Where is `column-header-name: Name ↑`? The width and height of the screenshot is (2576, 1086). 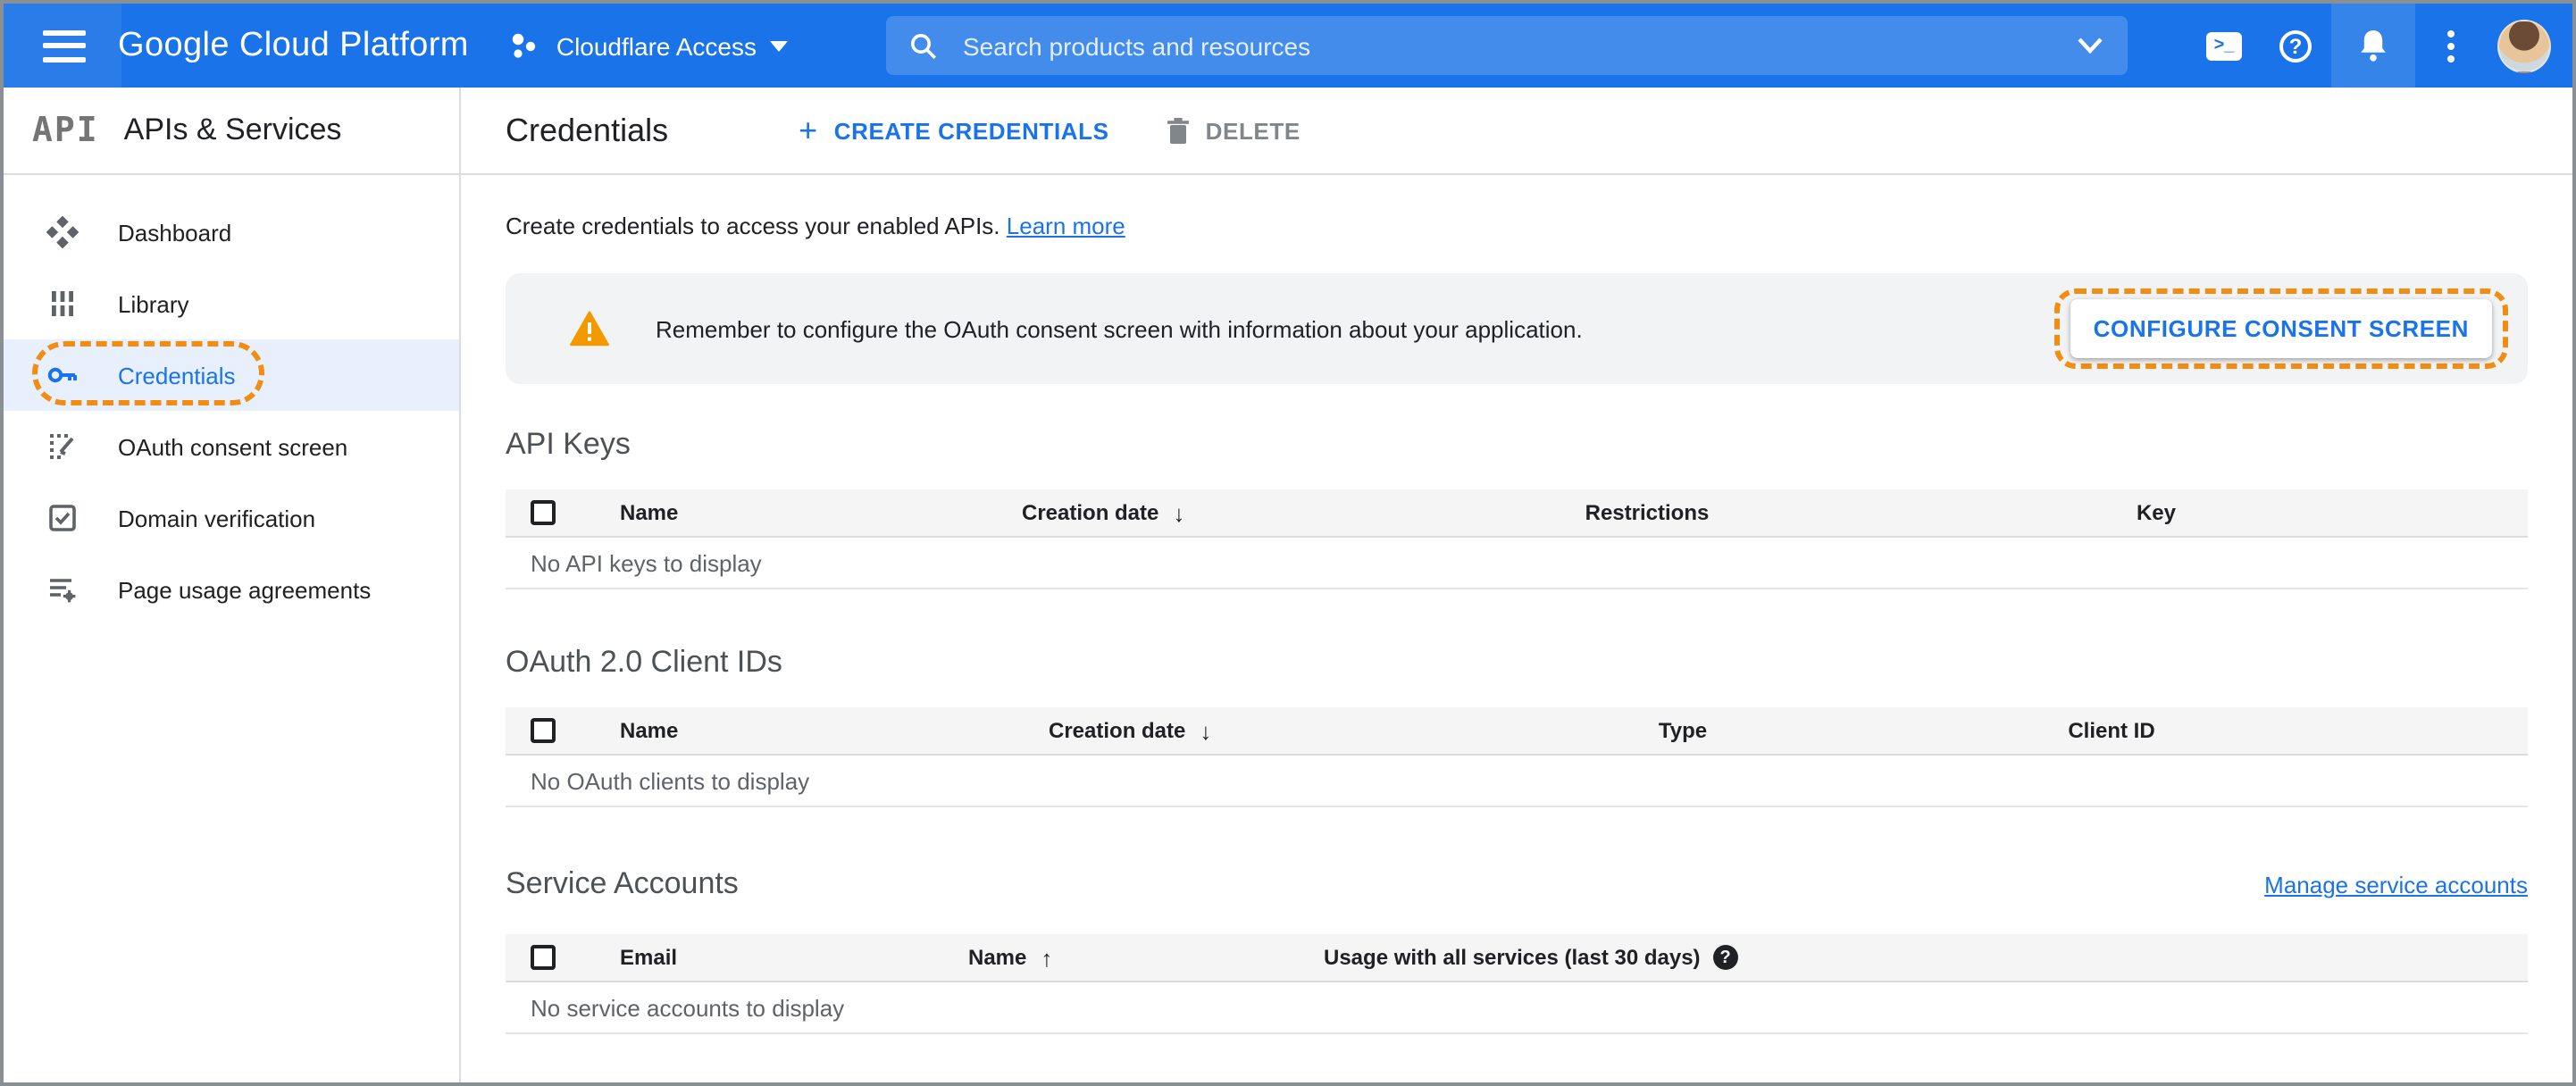 column-header-name: Name ↑ is located at coordinates (1146, 957).